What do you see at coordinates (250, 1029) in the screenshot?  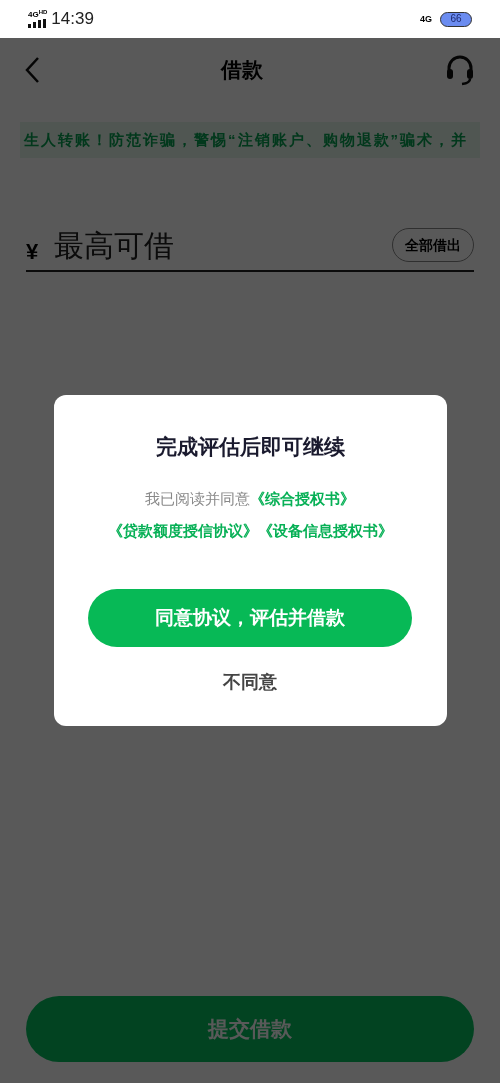 I see `submit-button: 提交借款` at bounding box center [250, 1029].